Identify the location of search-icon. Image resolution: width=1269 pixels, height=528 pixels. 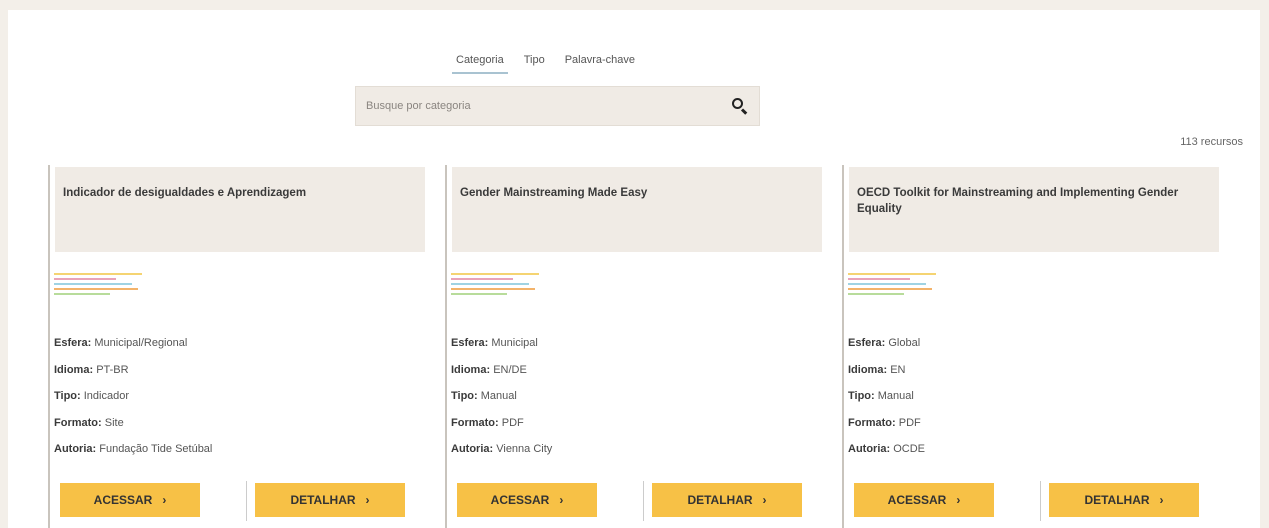
(740, 106).